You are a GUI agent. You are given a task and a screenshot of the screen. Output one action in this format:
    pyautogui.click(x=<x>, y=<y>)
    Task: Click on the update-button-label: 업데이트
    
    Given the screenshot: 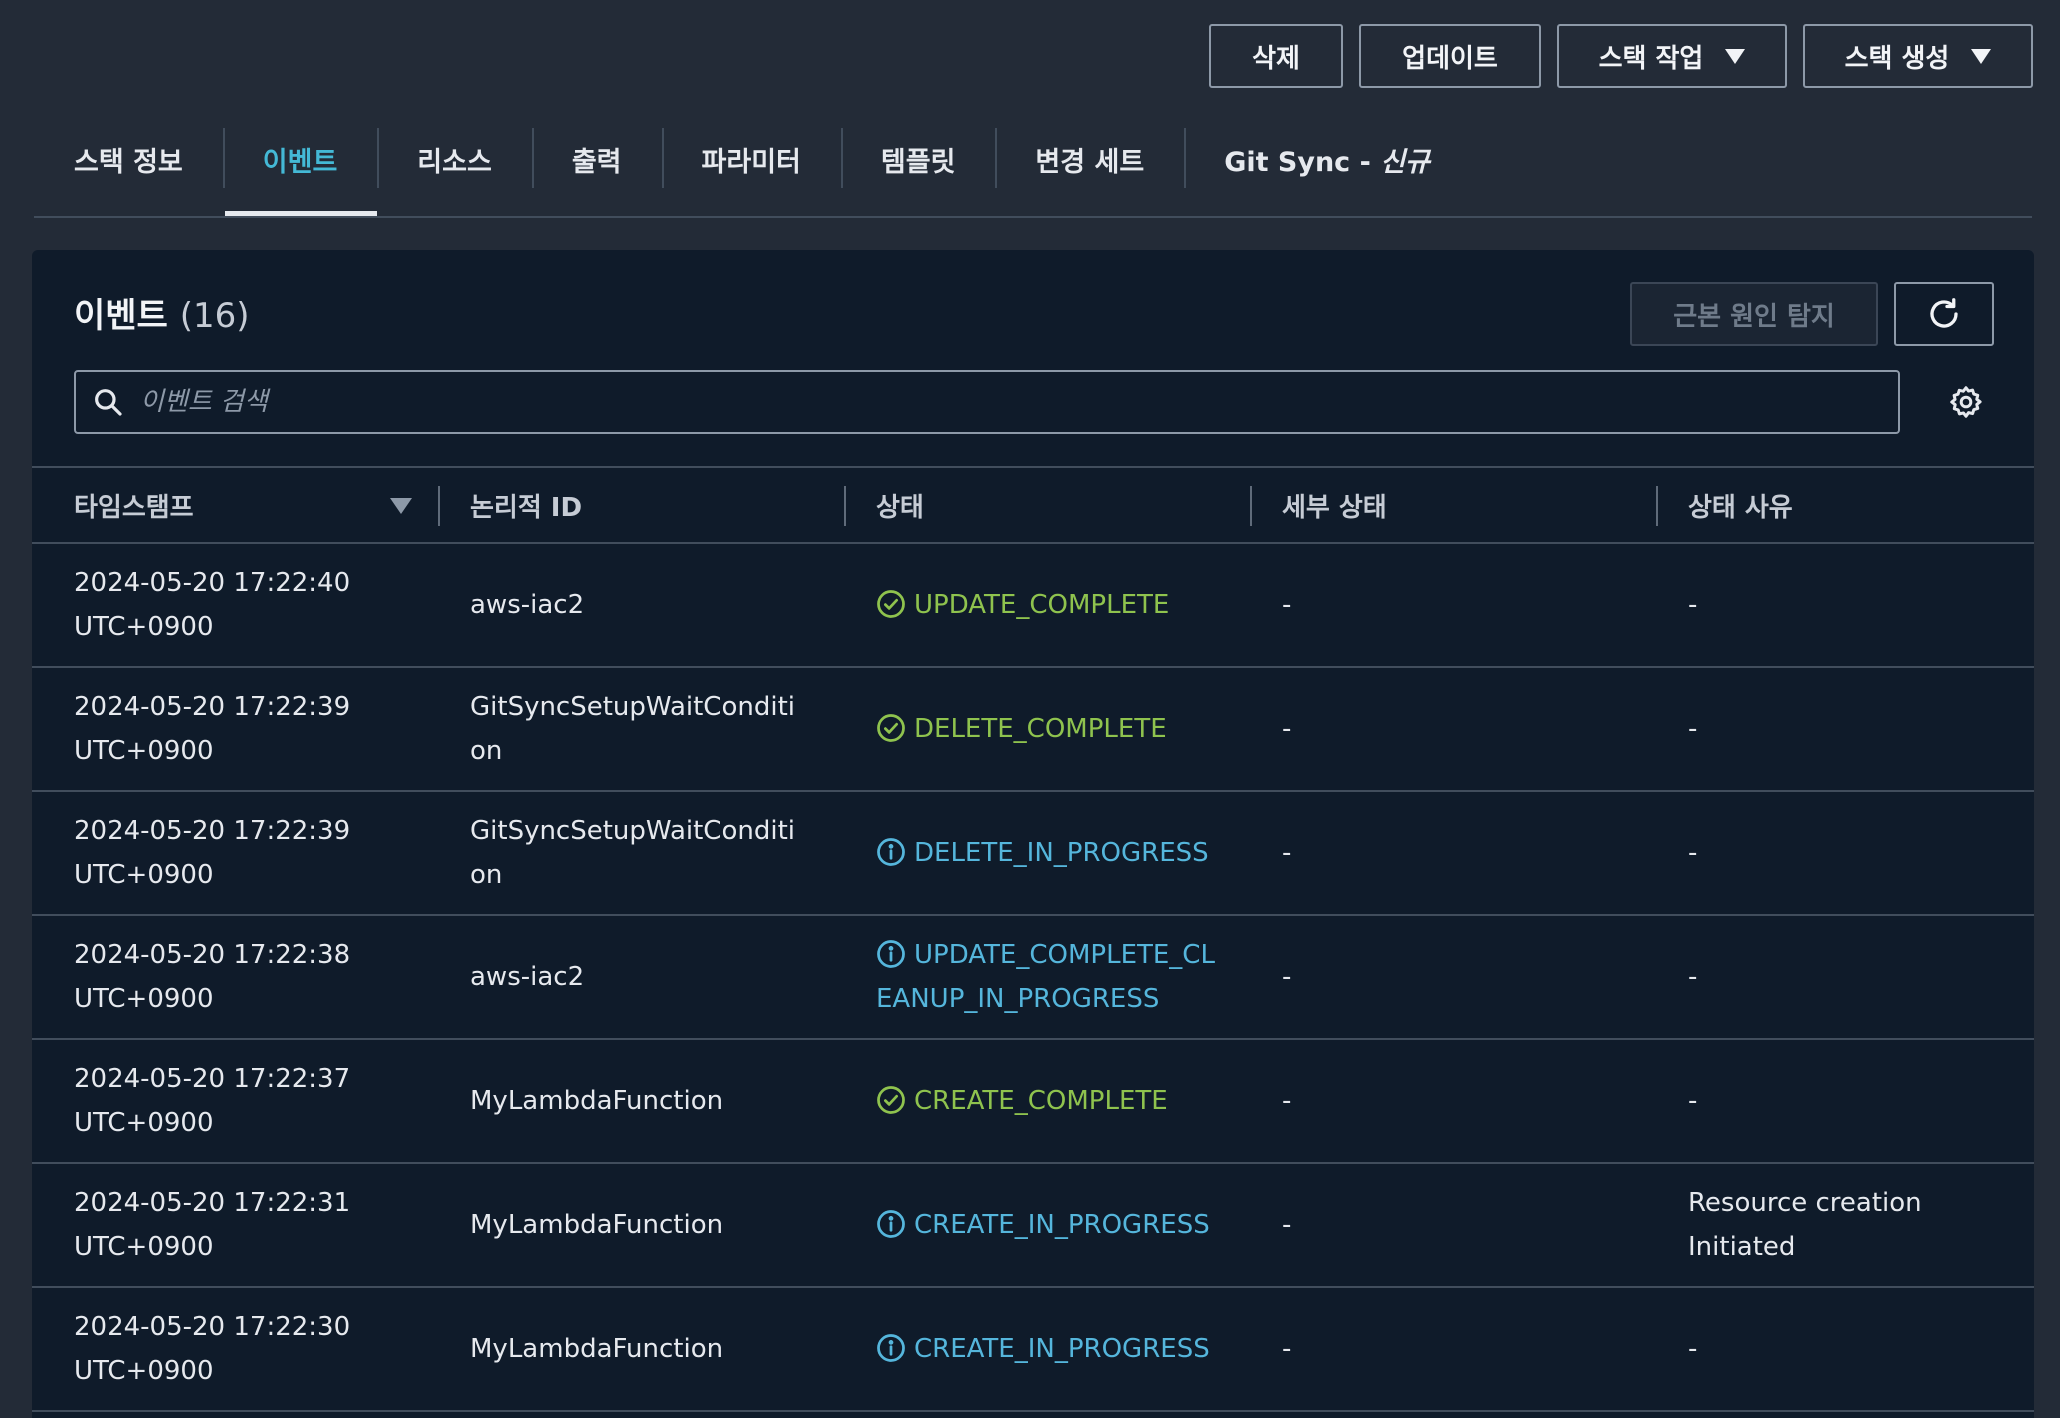 What is the action you would take?
    pyautogui.click(x=1450, y=58)
    